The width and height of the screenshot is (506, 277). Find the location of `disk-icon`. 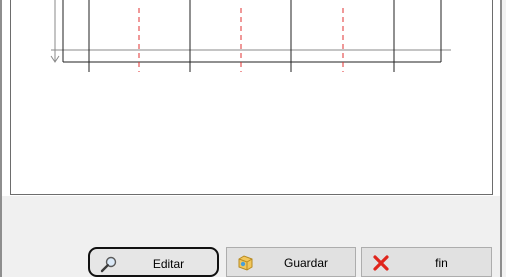

disk-icon is located at coordinates (246, 263).